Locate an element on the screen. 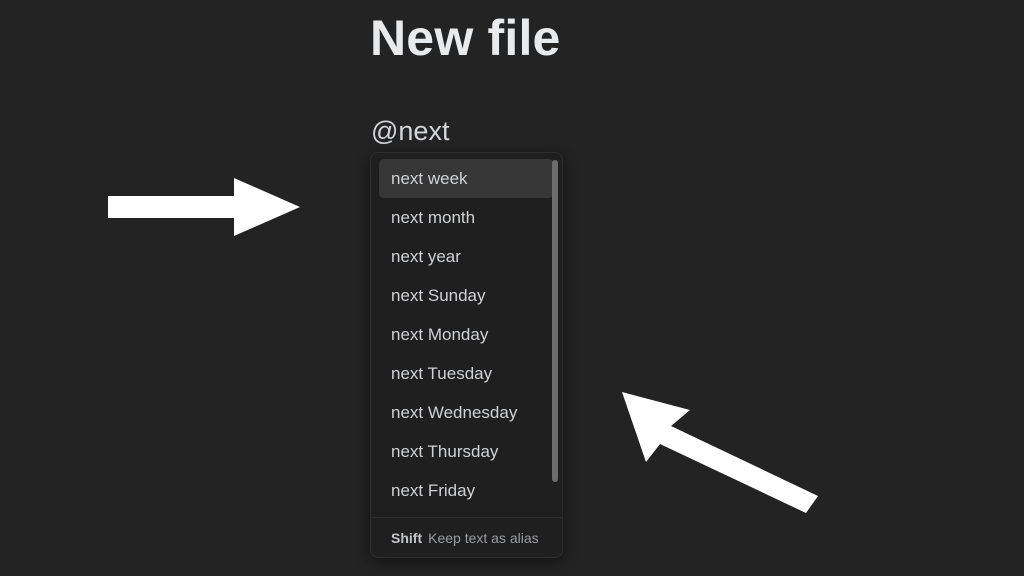  suggestion-item-label: next Friday is located at coordinates (433, 490).